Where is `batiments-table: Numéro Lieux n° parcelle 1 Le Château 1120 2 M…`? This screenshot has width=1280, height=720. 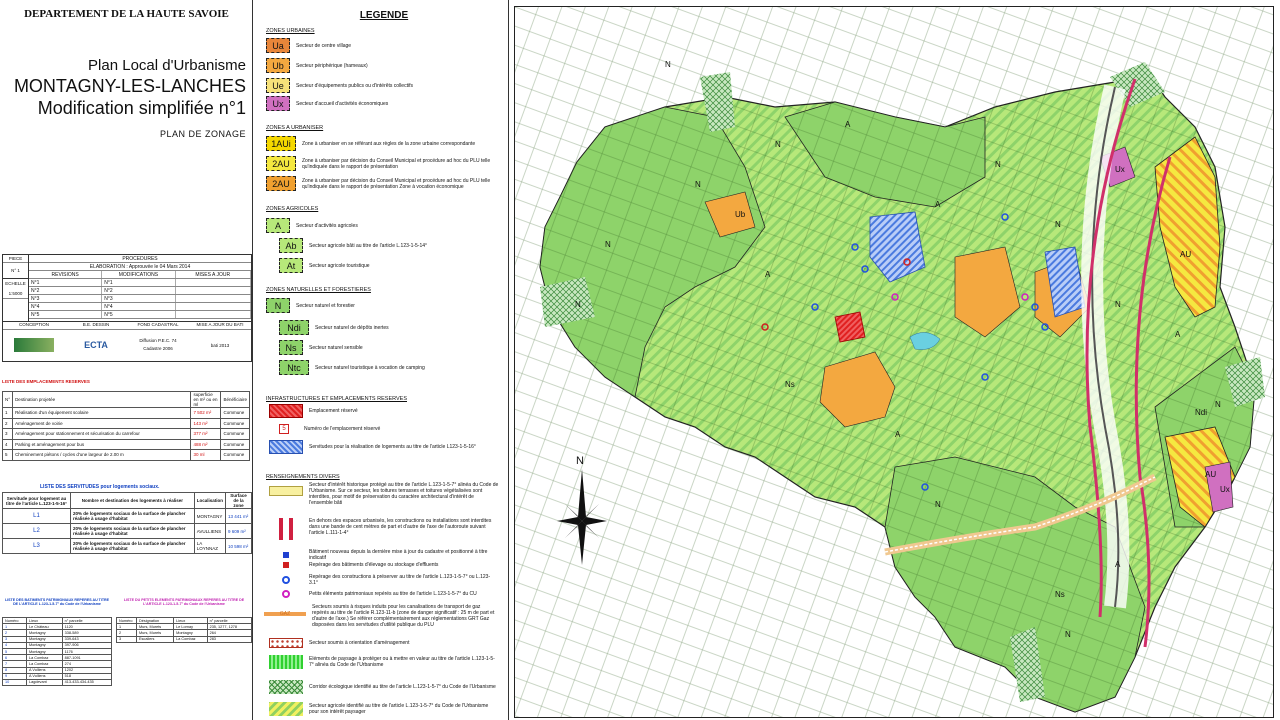 batiments-table: Numéro Lieux n° parcelle 1 Le Château 1120 2 M… is located at coordinates (57, 651).